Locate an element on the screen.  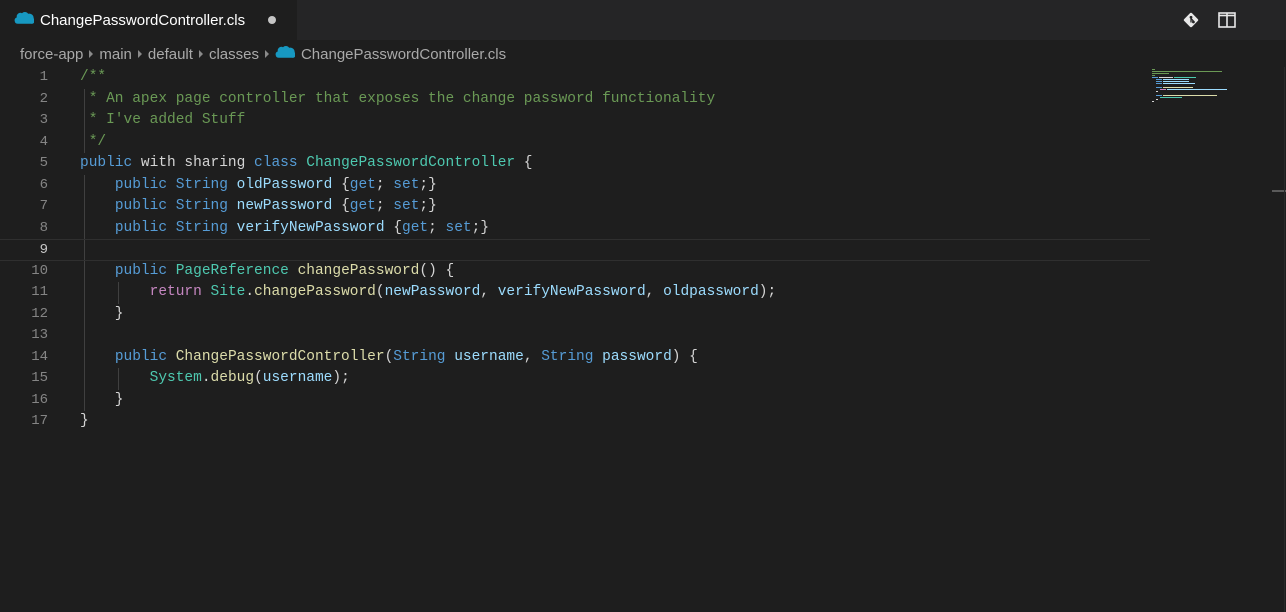
editor-tab-bar: ChangePasswordController.cls is located at coordinates (643, 20).